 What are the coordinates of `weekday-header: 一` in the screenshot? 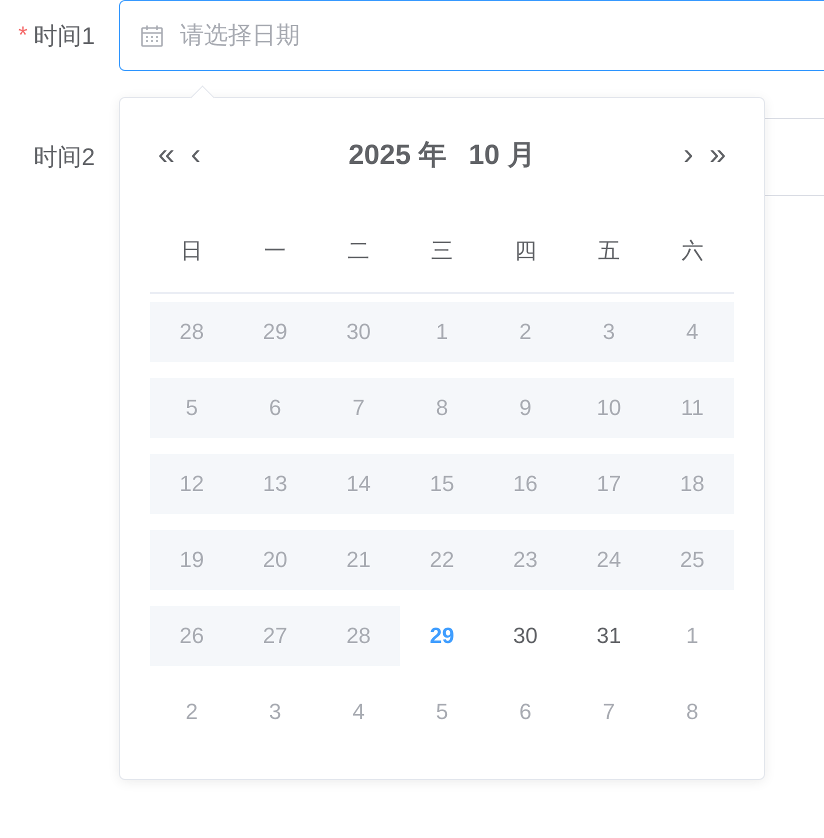 It's located at (275, 251).